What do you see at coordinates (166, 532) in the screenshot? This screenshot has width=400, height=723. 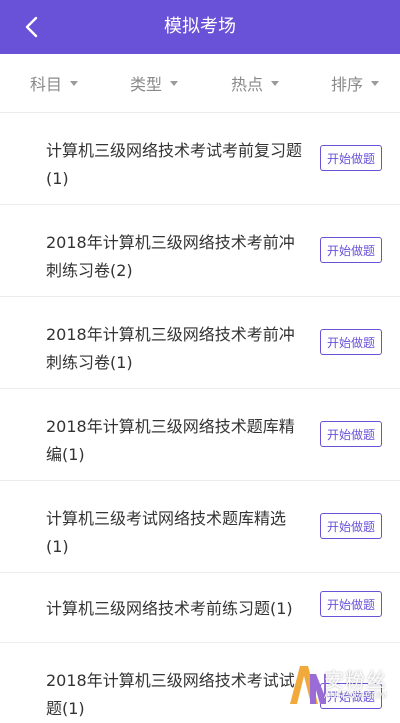 I see `exam-title: 计算机三级考试网络技术题库精选(1)` at bounding box center [166, 532].